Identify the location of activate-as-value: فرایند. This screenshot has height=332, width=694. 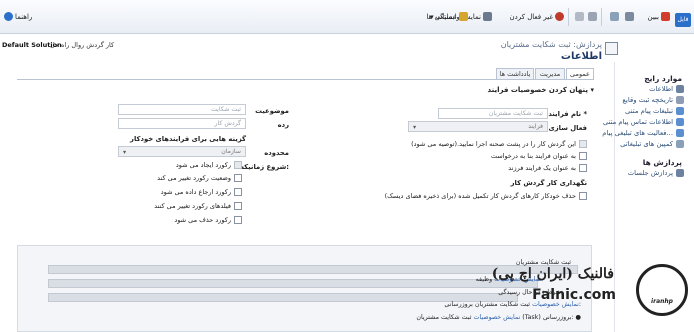
(535, 126).